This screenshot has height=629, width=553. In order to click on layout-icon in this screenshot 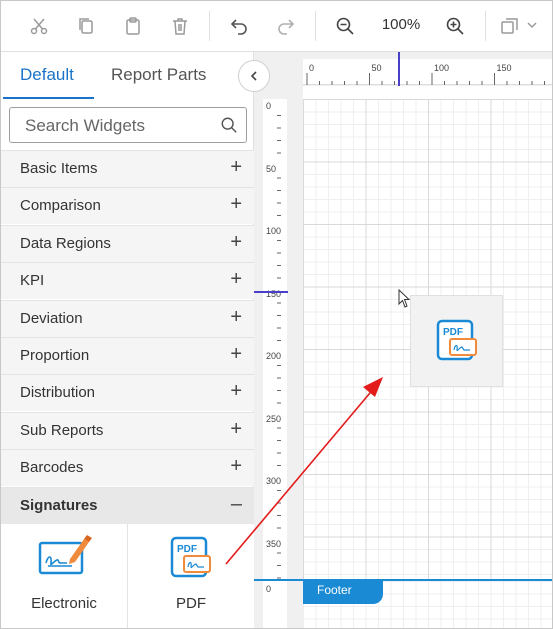, I will do `click(520, 26)`.